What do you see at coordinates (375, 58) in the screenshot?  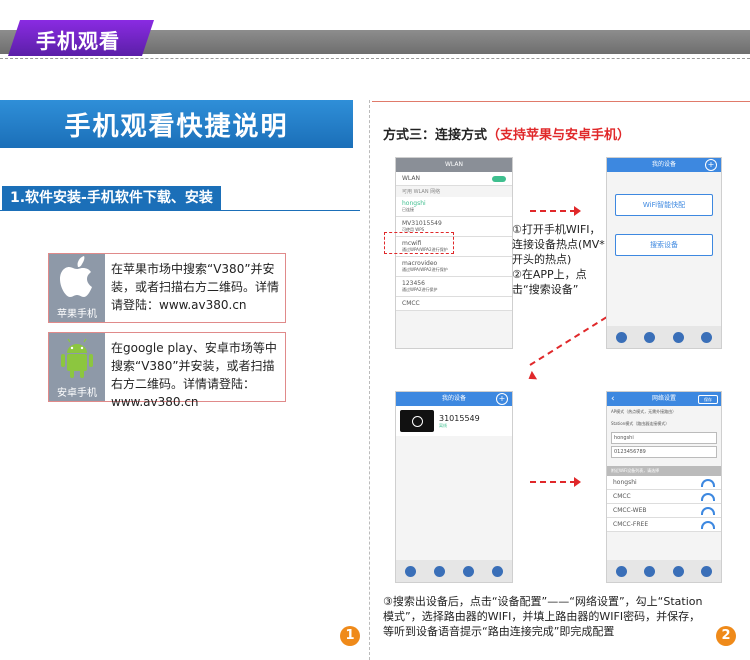 I see `header-divider` at bounding box center [375, 58].